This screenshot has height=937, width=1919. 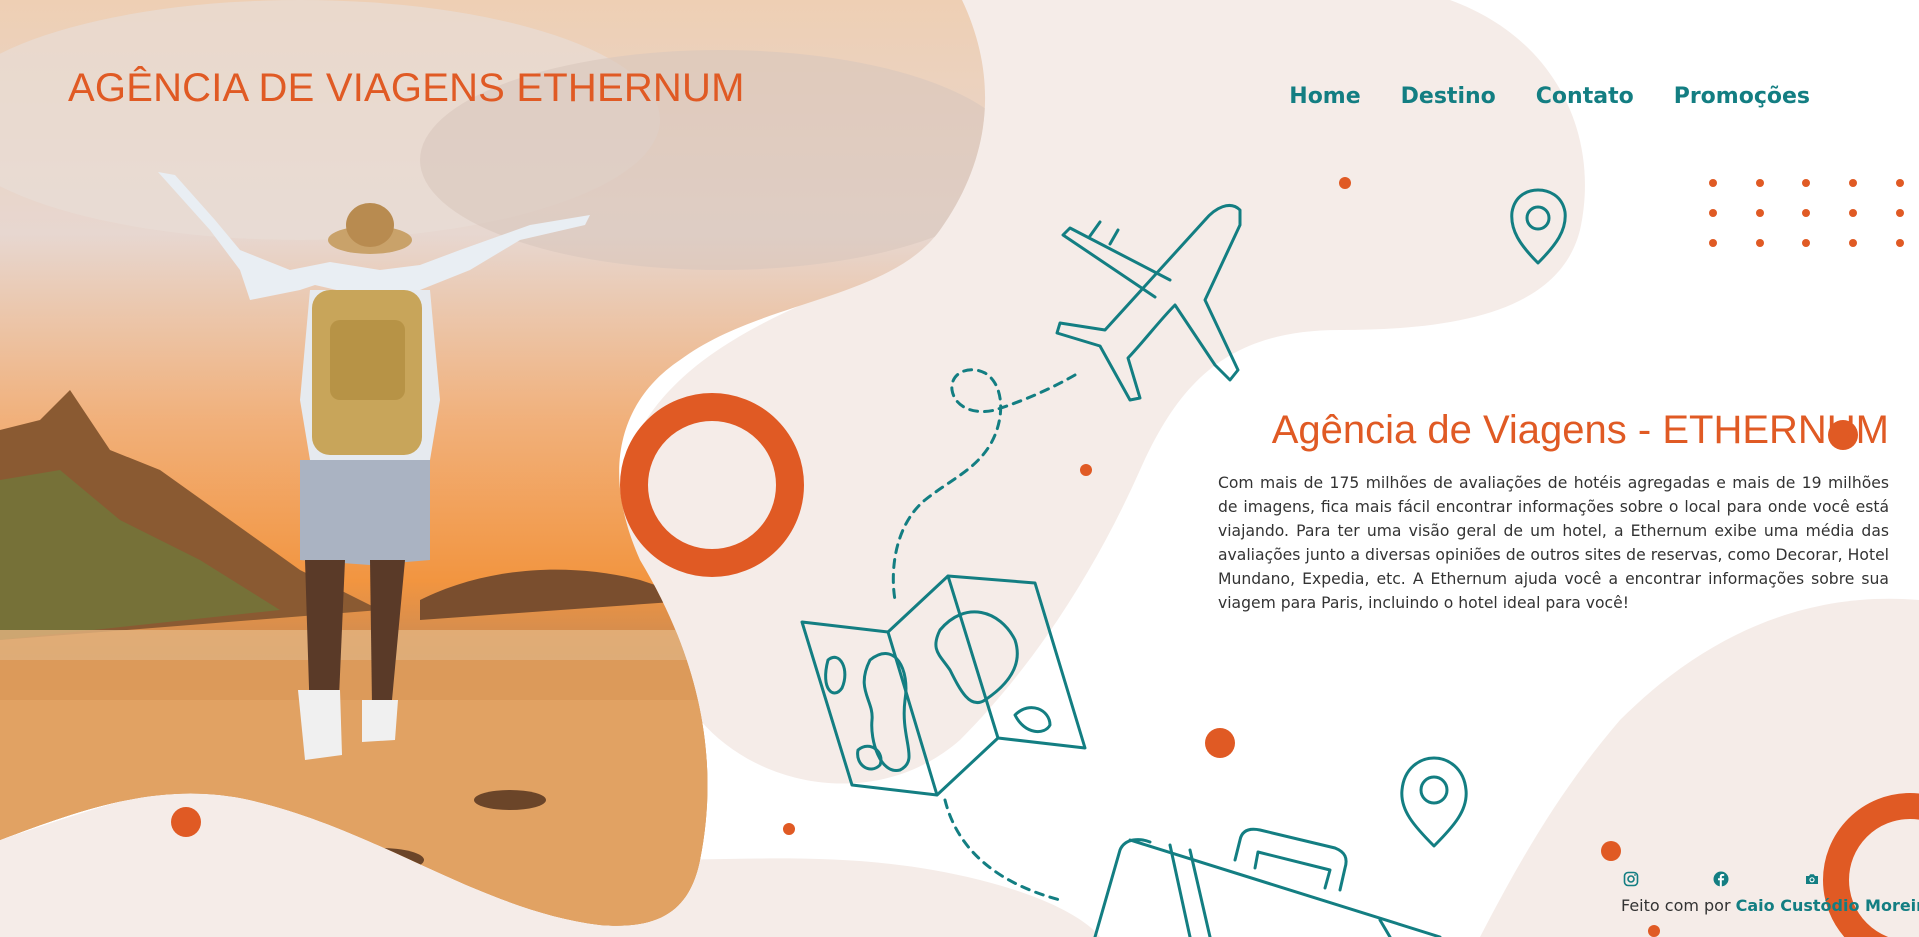 I want to click on footer-credit: Feito com por Caio Custódio Moreira, so click(x=1770, y=905).